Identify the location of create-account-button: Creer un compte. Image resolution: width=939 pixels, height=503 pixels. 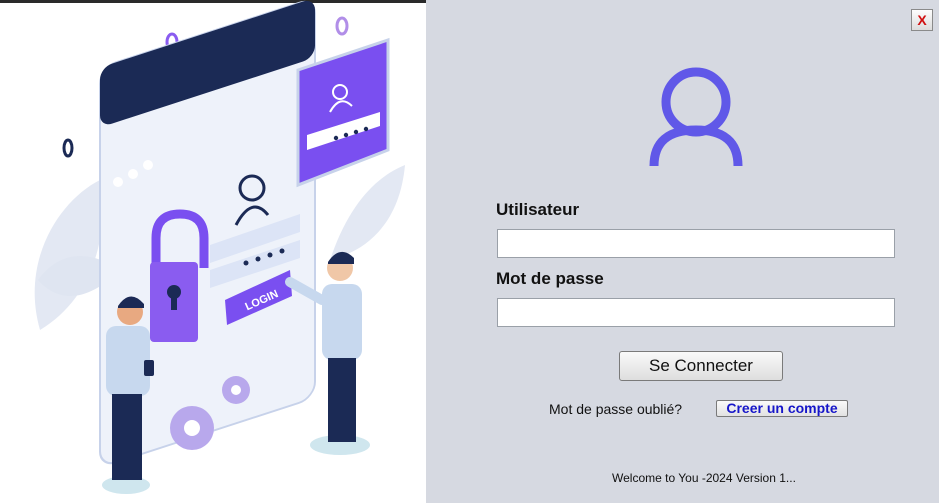
(782, 408).